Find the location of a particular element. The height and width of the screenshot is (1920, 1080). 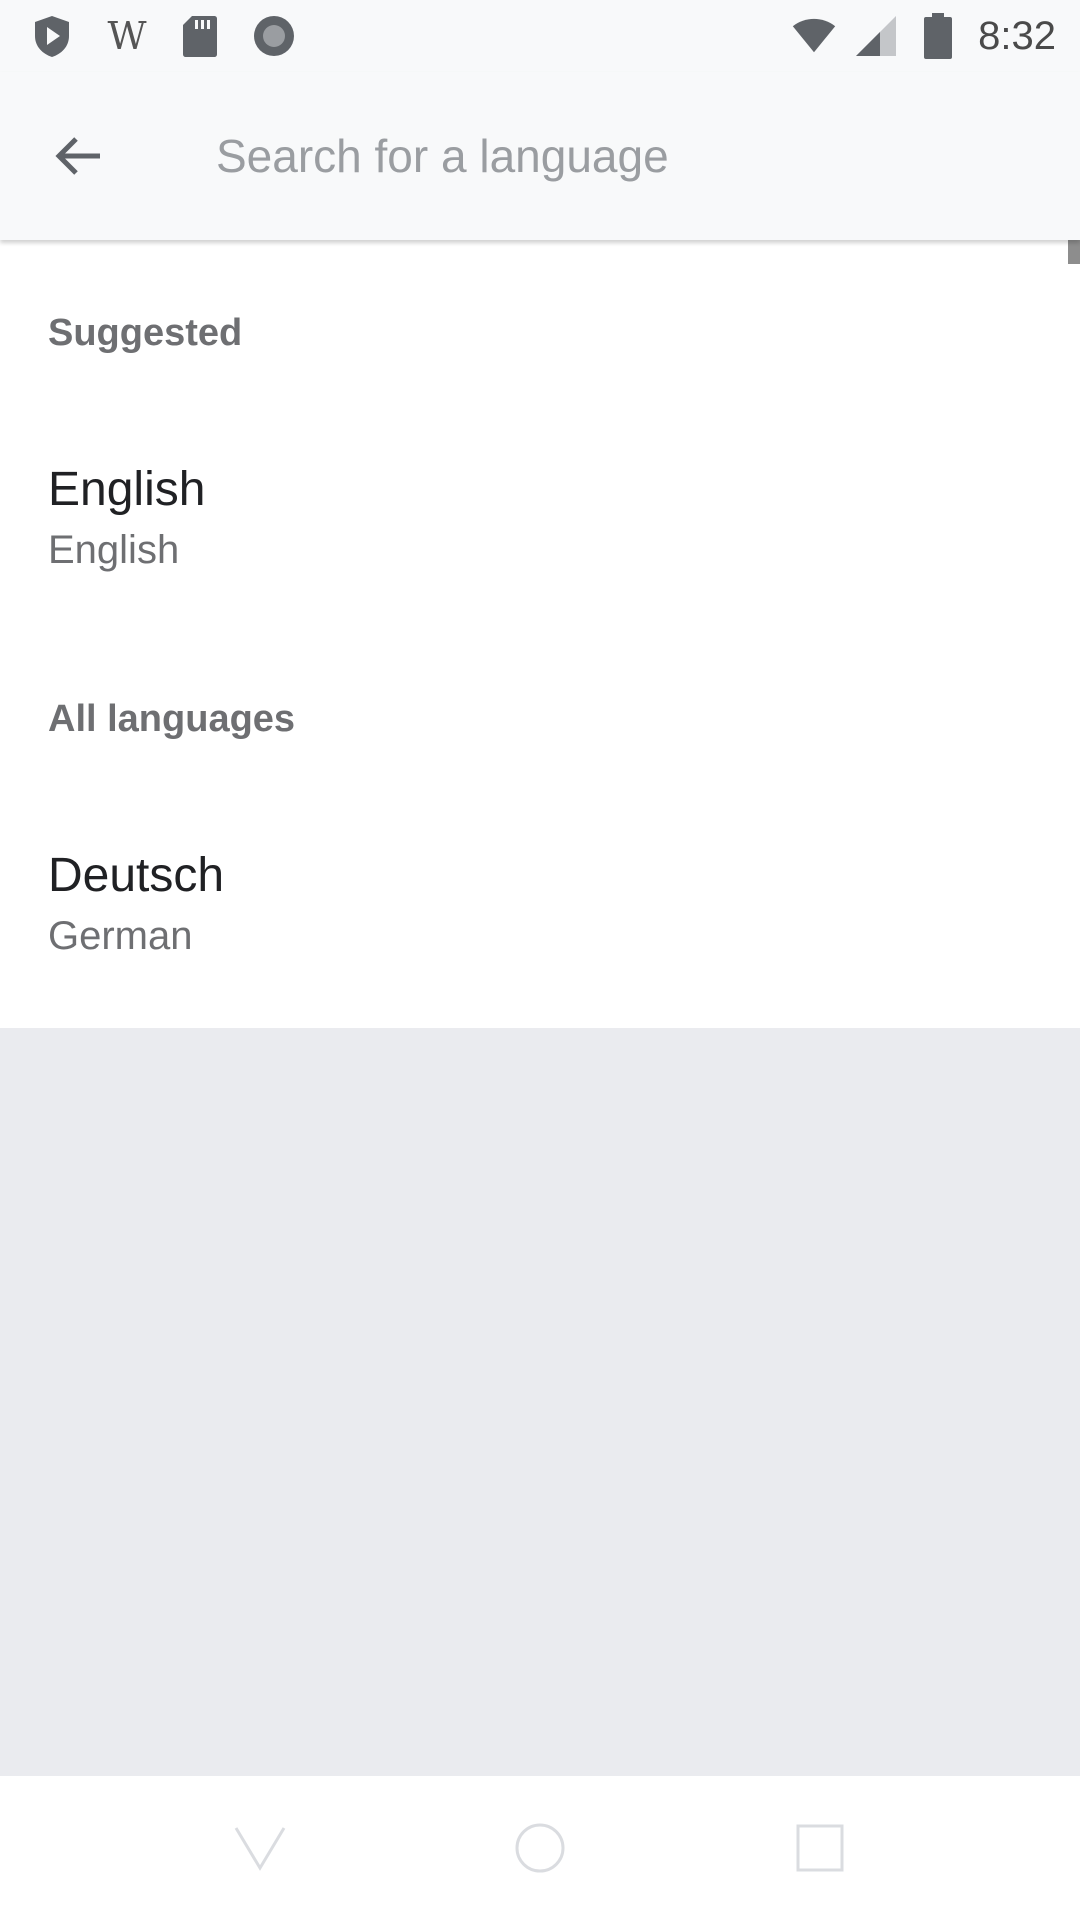

status-notification-icons: W is located at coordinates (178, 36).